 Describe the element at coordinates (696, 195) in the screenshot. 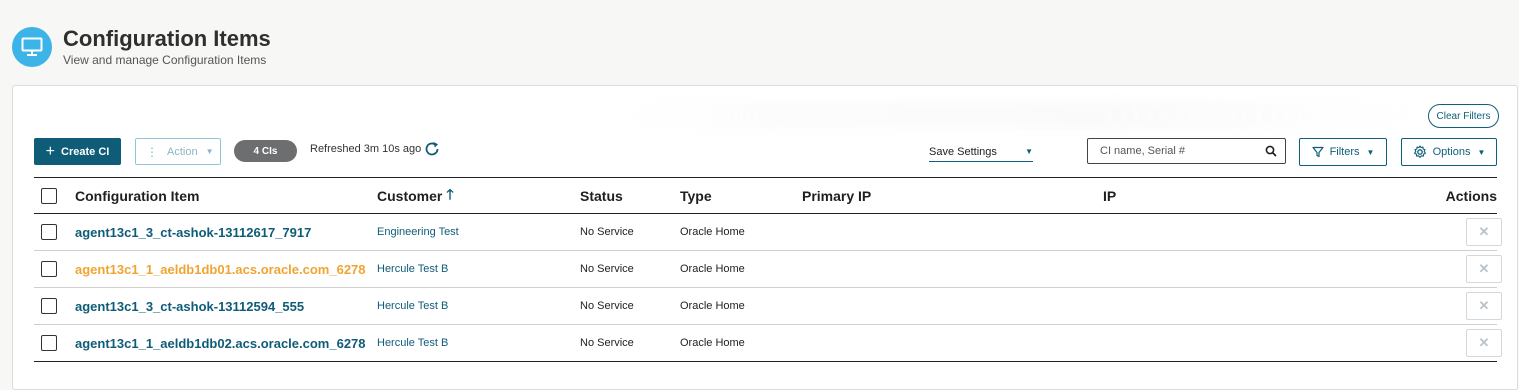

I see `column-header-type: Type` at that location.